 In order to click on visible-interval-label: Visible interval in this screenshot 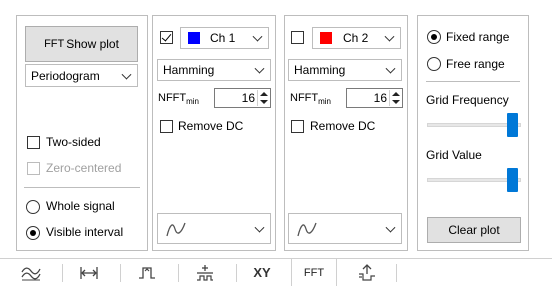, I will do `click(85, 232)`.